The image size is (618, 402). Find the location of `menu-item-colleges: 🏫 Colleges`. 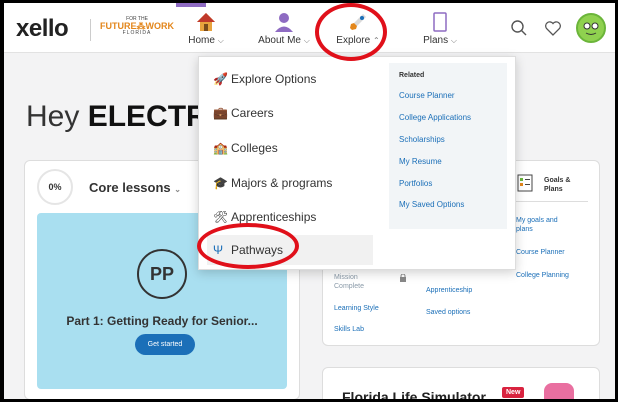

menu-item-colleges: 🏫 Colleges is located at coordinates (290, 148).